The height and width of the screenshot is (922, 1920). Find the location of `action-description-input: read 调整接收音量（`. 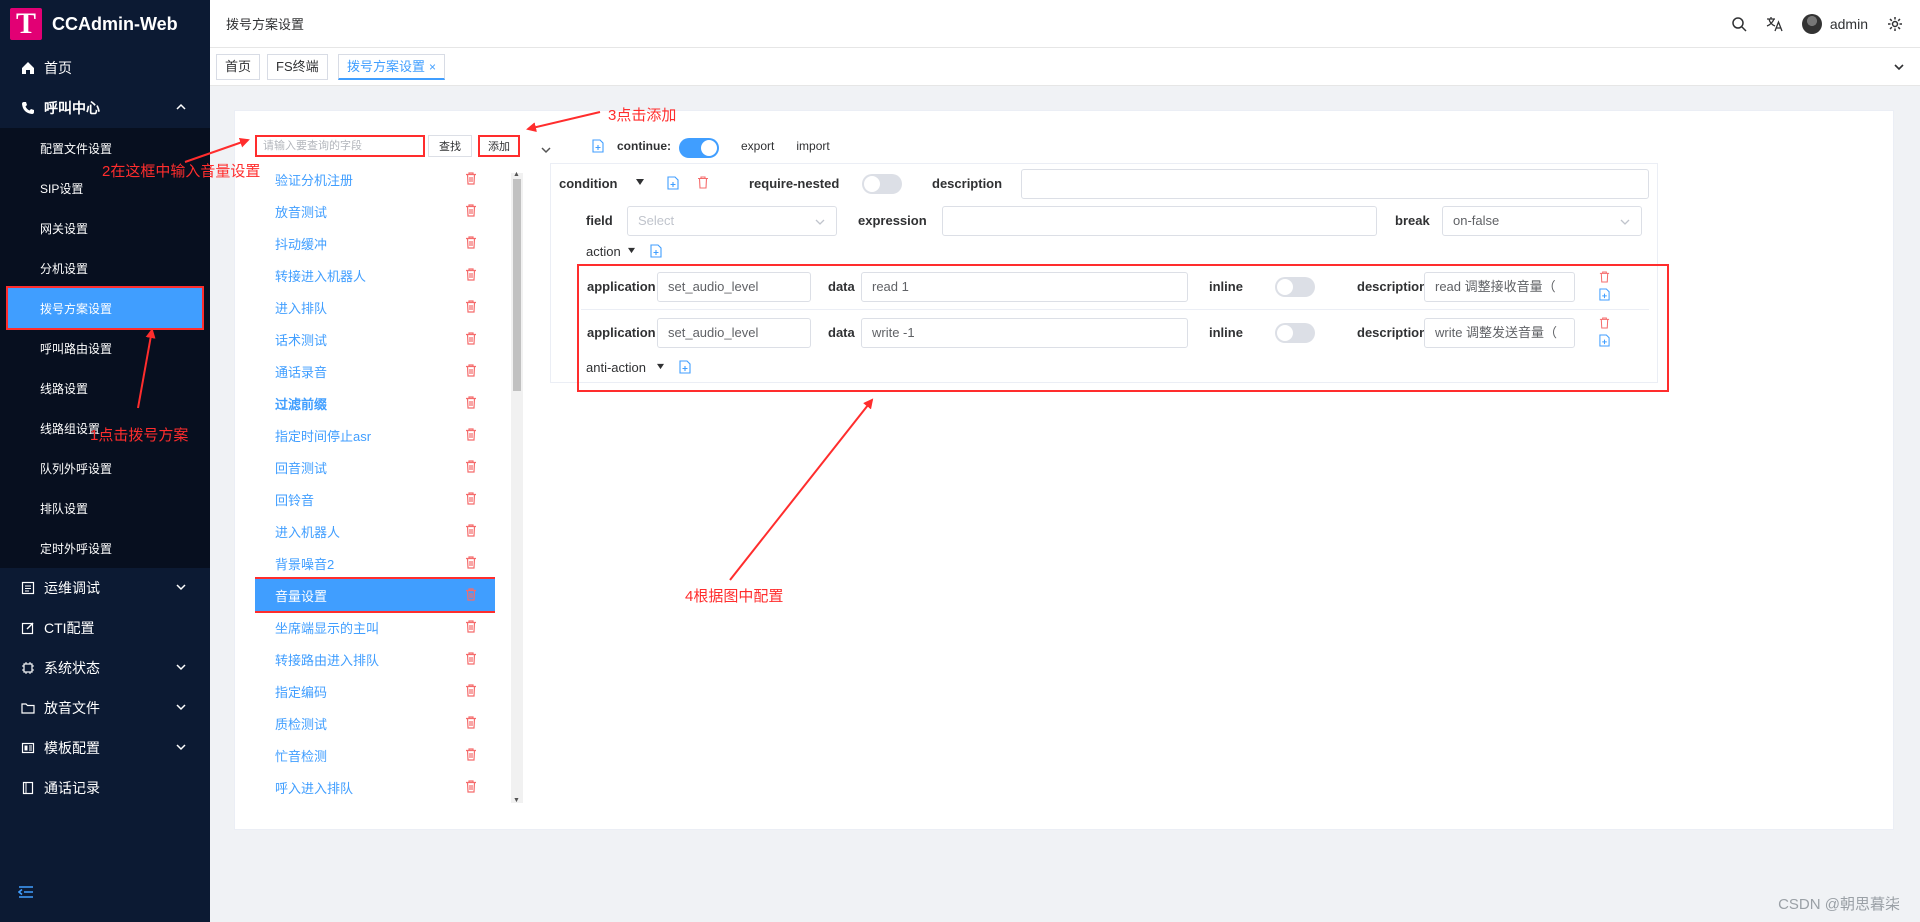

action-description-input: read 调整接收音量（ is located at coordinates (1499, 287).